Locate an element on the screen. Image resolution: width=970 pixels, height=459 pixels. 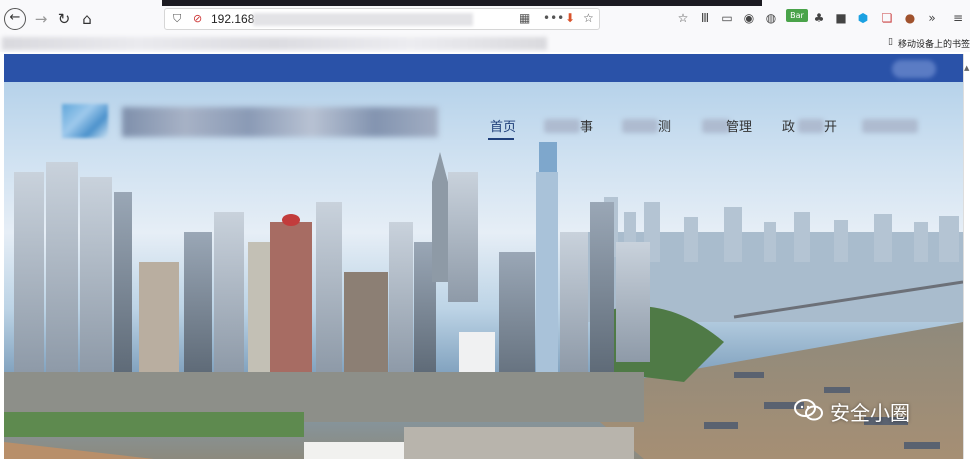
header-redacted-link is located at coordinates (914, 69).